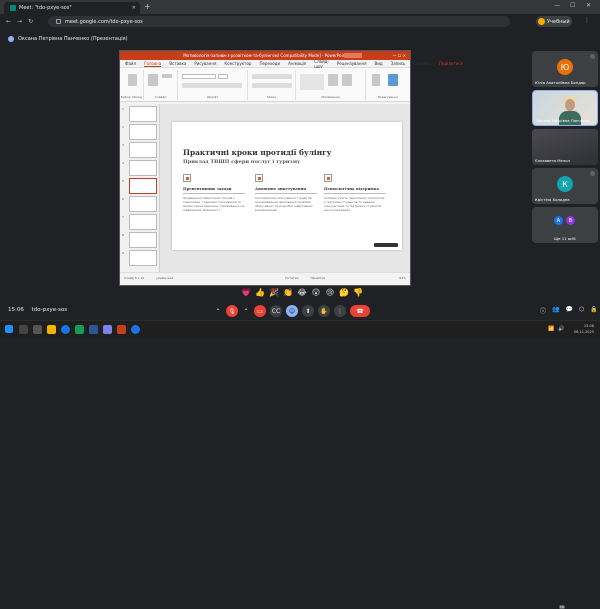  What do you see at coordinates (588, 5) in the screenshot?
I see `close-window-icon: ✕` at bounding box center [588, 5].